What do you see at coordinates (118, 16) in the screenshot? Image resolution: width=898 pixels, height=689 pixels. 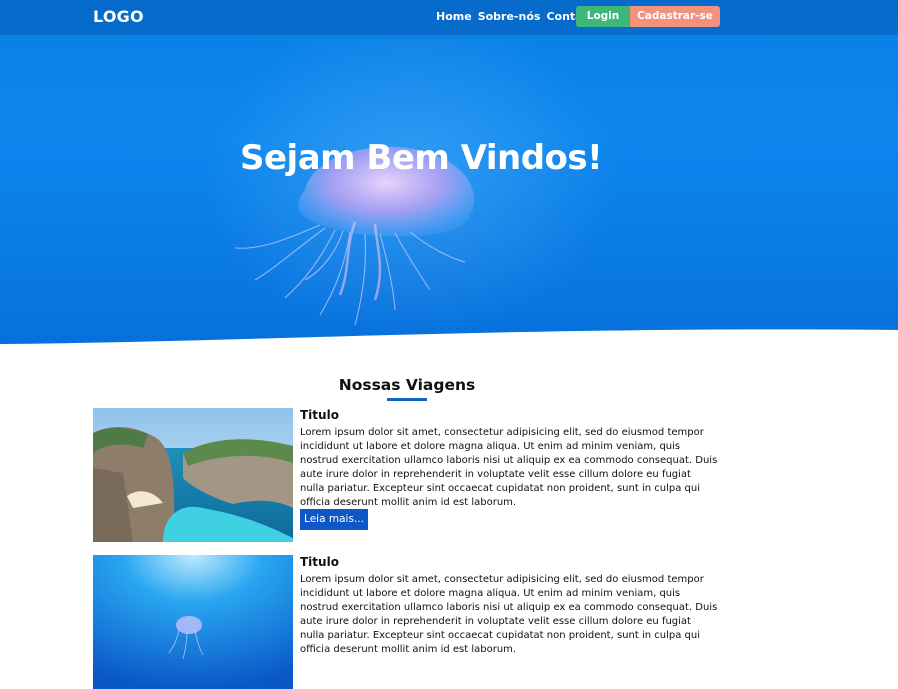 I see `logo: LOGO` at bounding box center [118, 16].